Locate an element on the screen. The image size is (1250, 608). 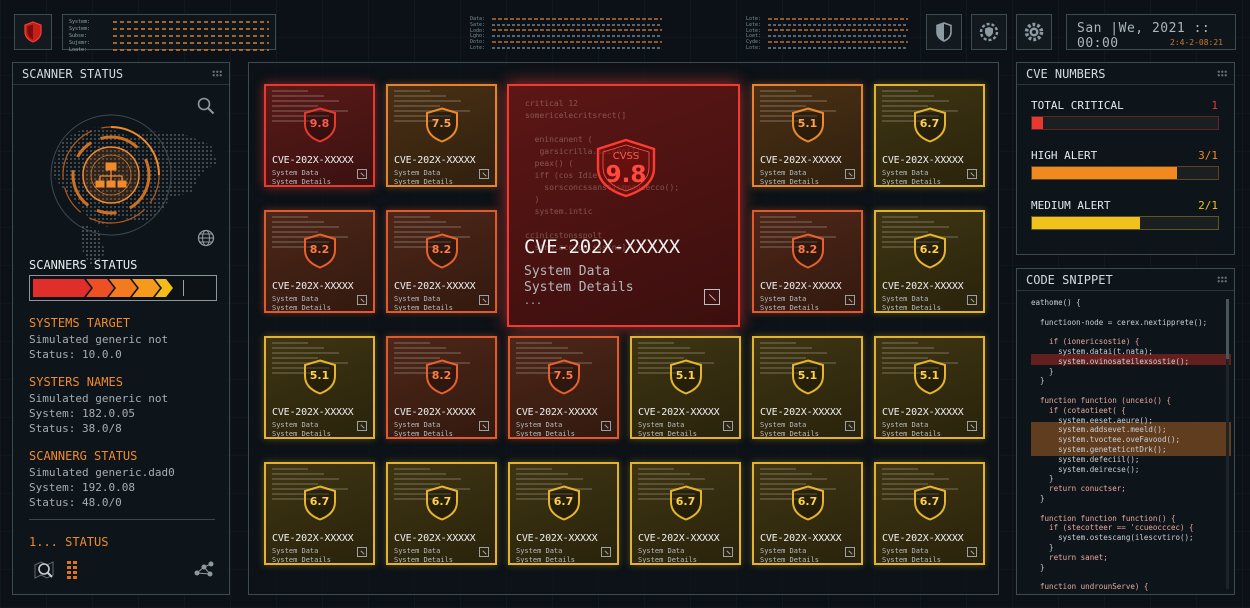
section-title: SCANNERG STATUS is located at coordinates (83, 456).